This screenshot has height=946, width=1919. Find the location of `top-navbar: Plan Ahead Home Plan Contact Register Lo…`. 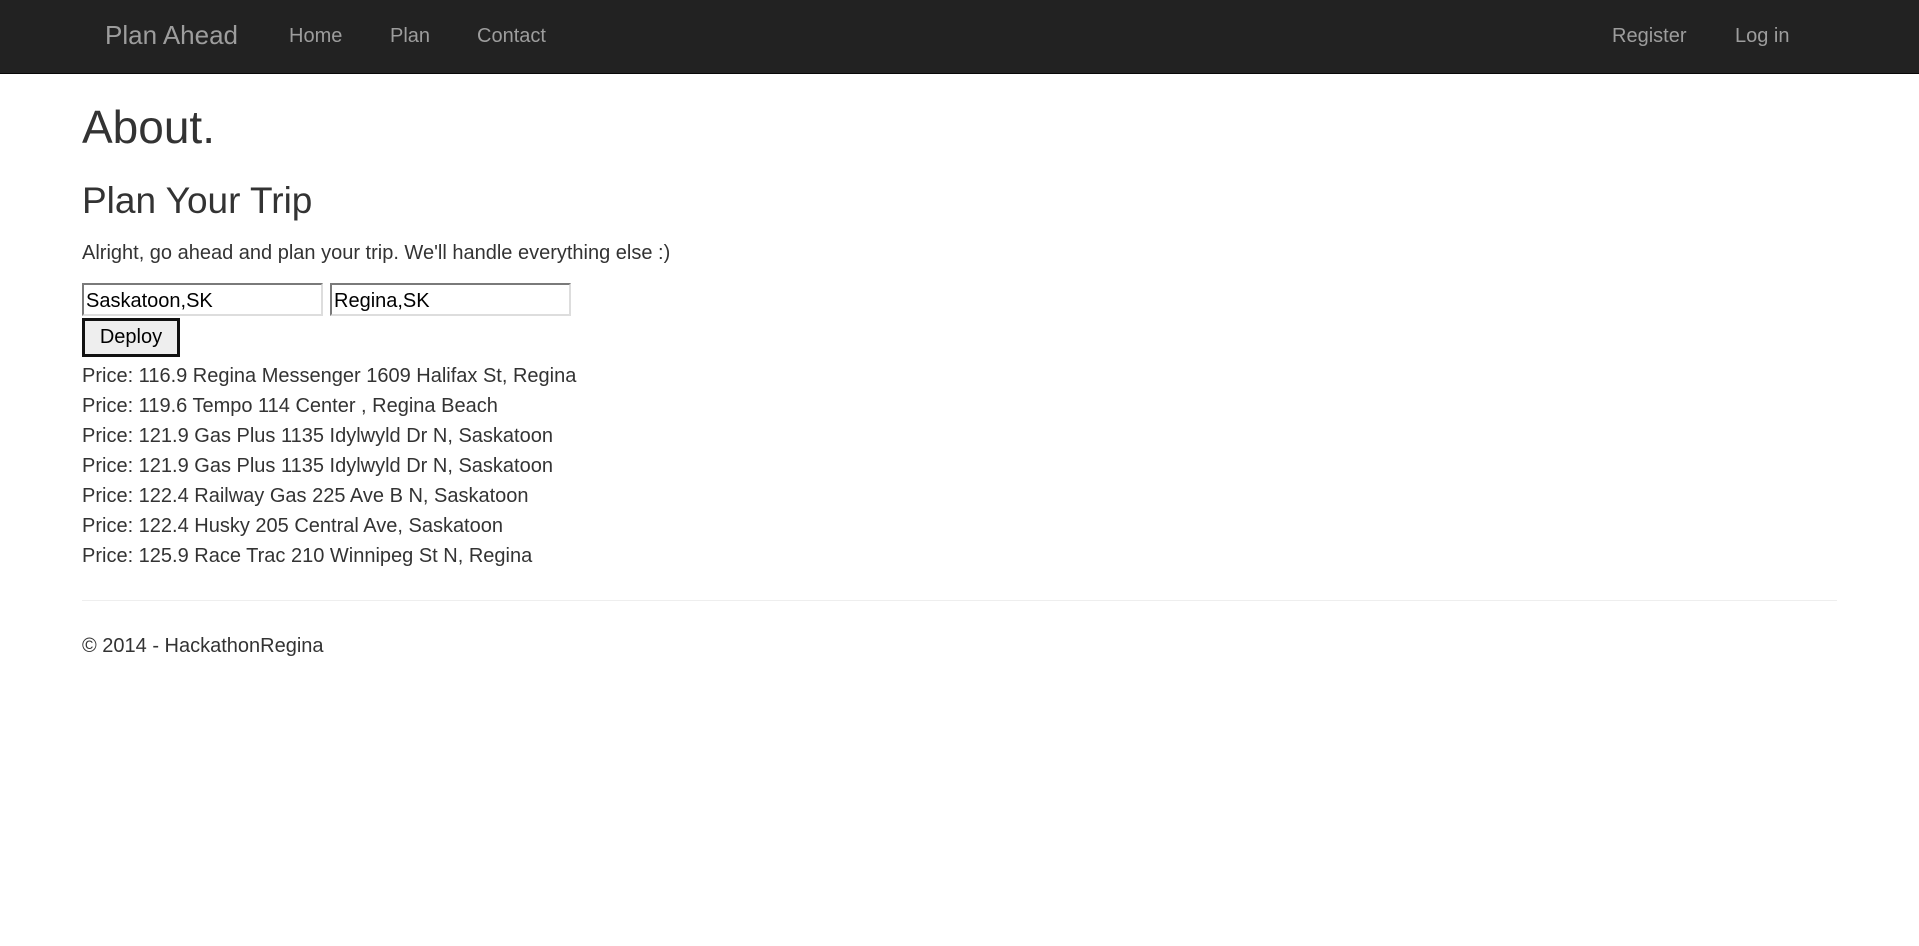

top-navbar: Plan Ahead Home Plan Contact Register Lo… is located at coordinates (959, 37).